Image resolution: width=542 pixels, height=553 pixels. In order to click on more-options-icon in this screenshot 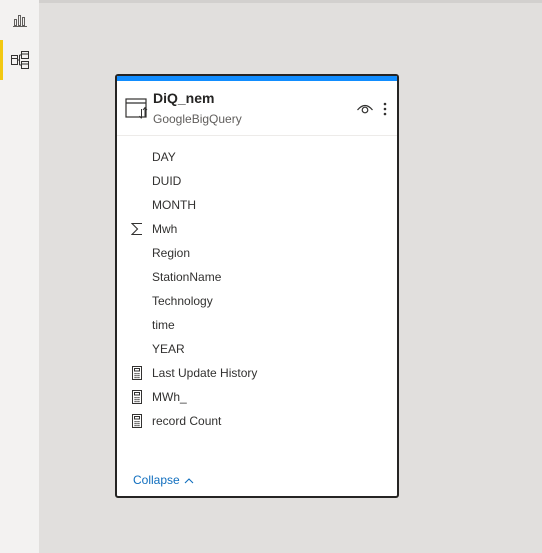, I will do `click(385, 109)`.